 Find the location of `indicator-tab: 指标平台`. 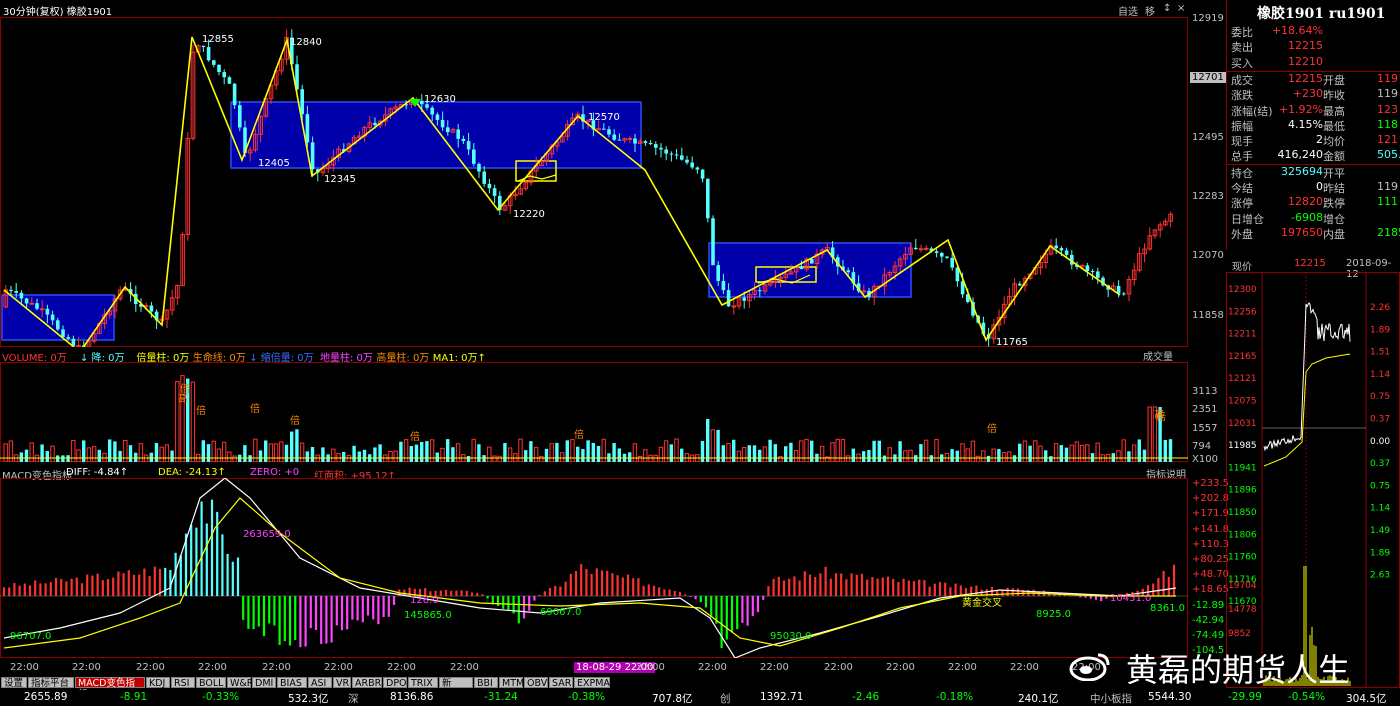

indicator-tab: 指标平台 is located at coordinates (51, 683).